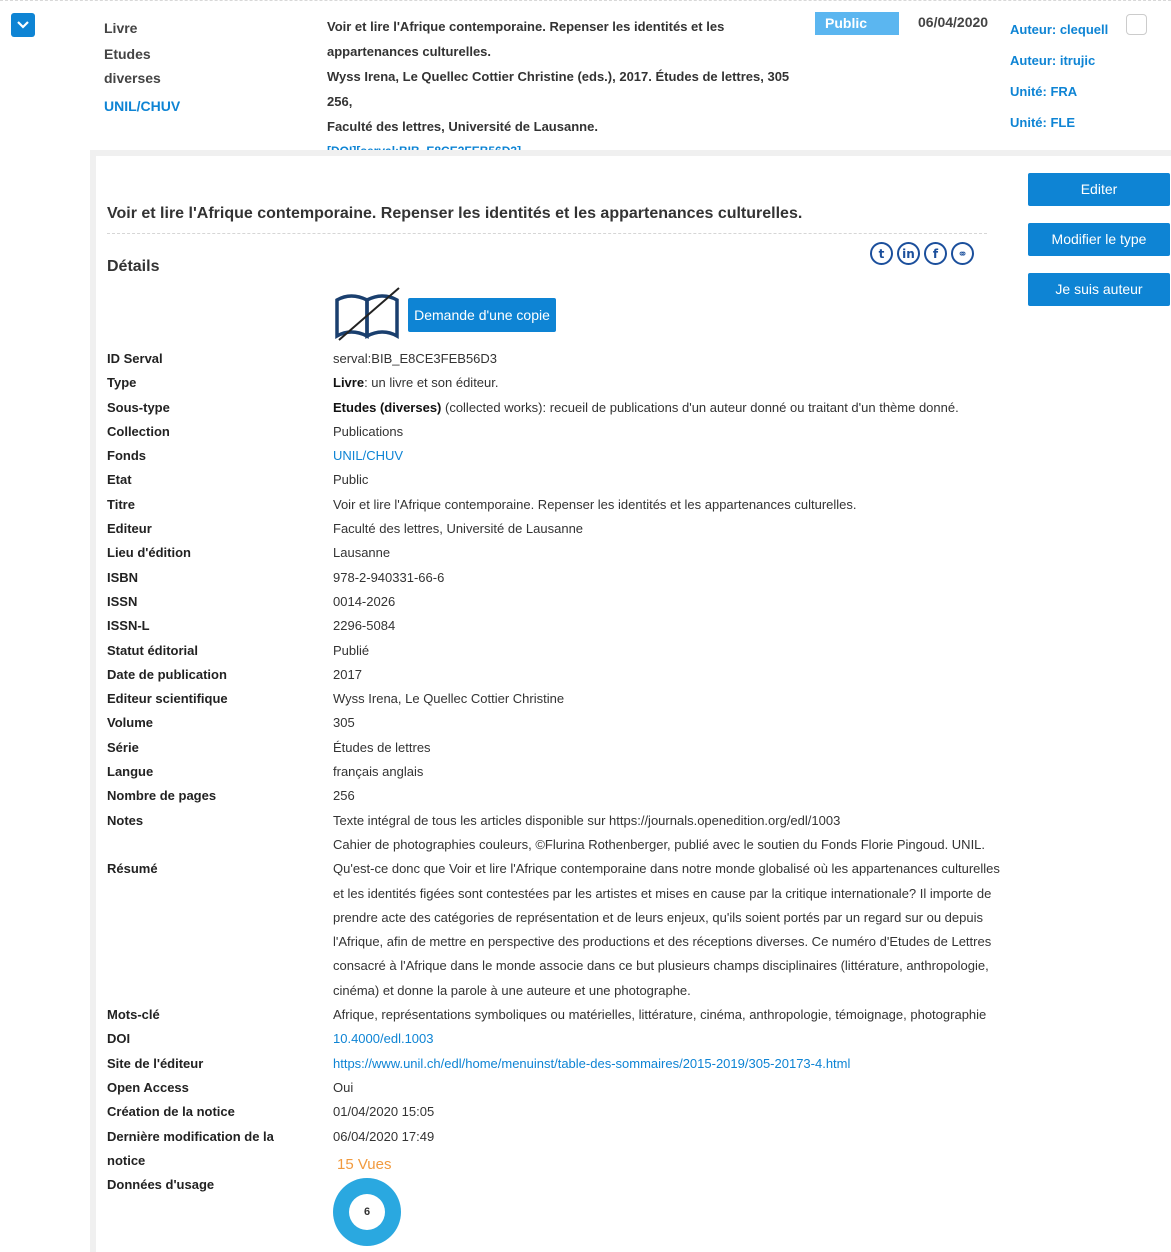 The height and width of the screenshot is (1252, 1171). What do you see at coordinates (557, 626) in the screenshot?
I see `field-row: ISSN-L 2296-5084` at bounding box center [557, 626].